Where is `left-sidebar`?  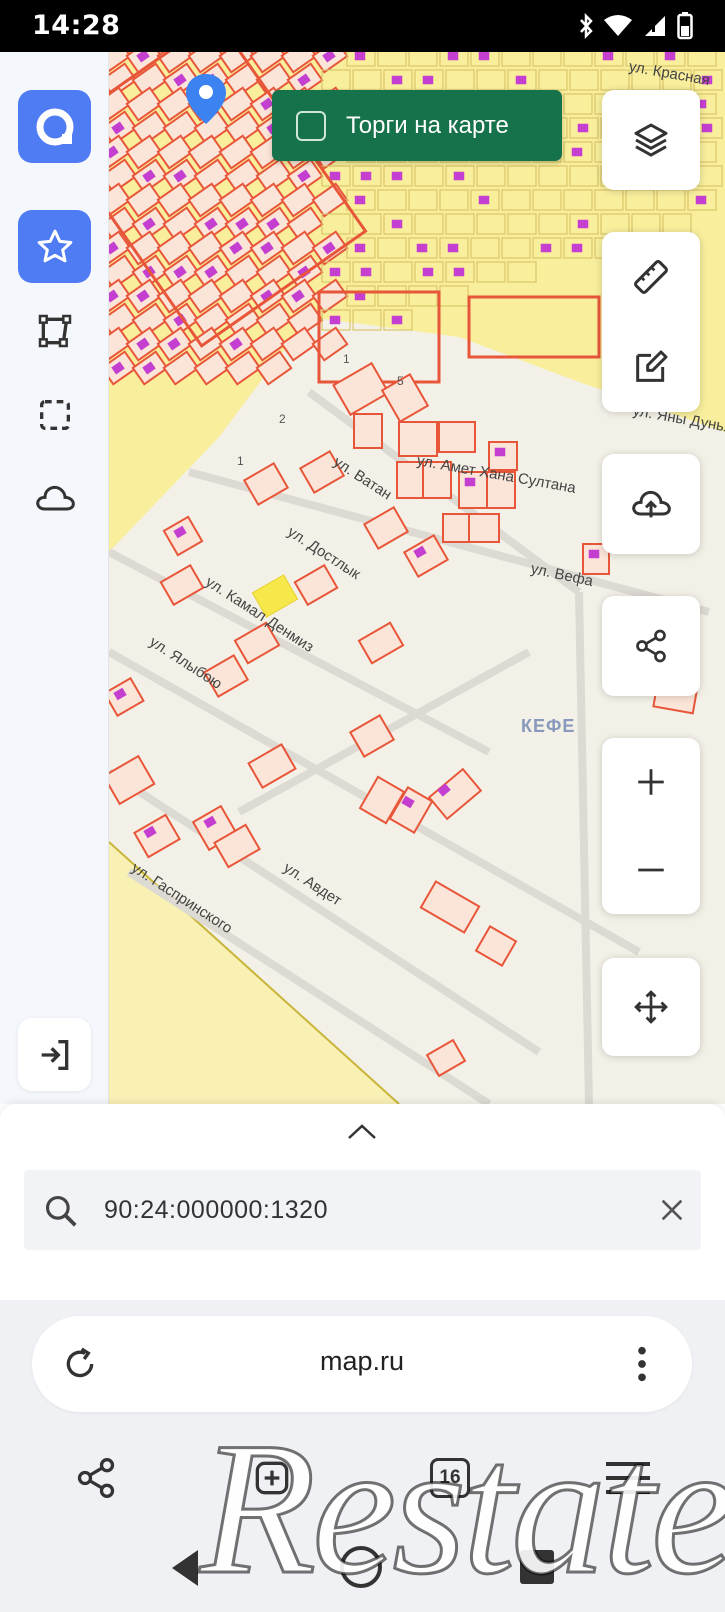 left-sidebar is located at coordinates (54, 578).